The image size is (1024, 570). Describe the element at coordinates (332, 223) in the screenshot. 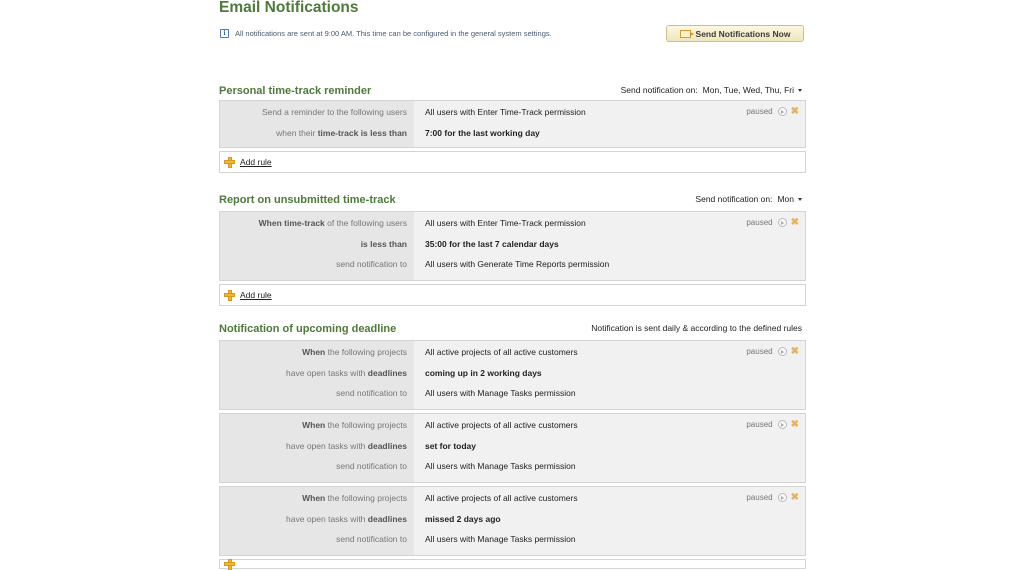

I see `rule-row-label: When time-track of the following users` at that location.